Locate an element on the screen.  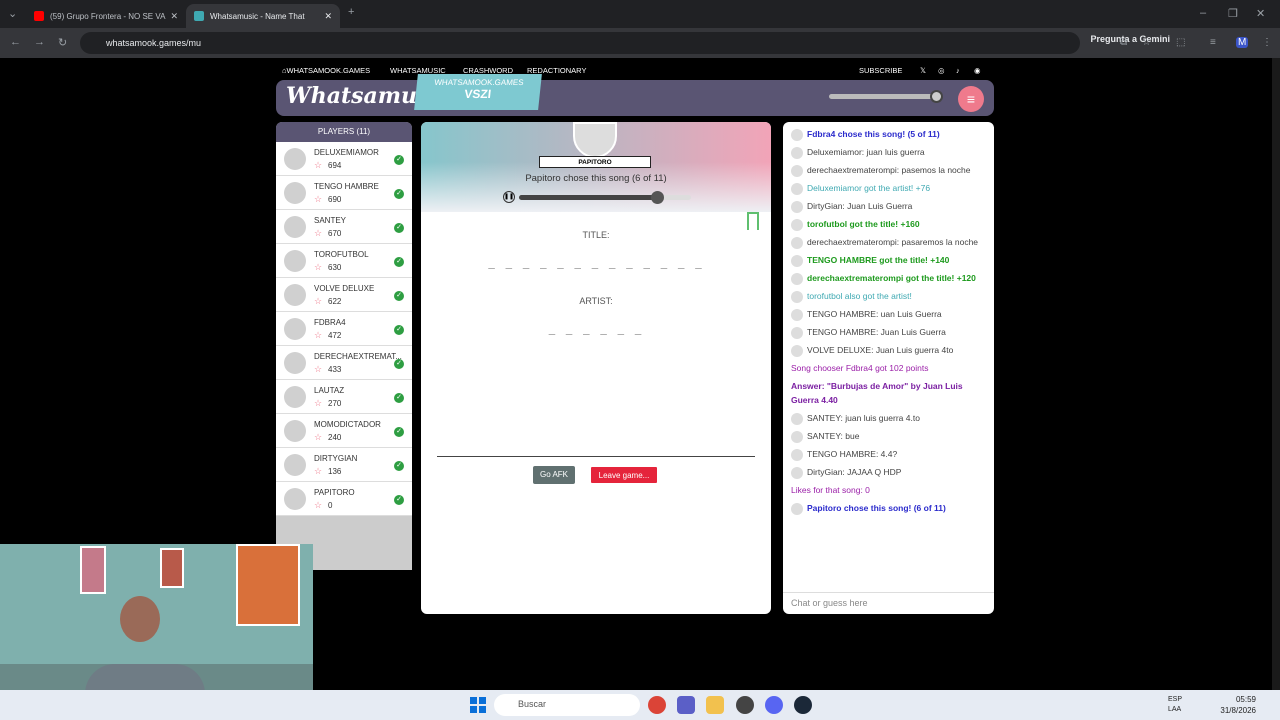
chat-message: Song chooser Fdbra4 got 102 points is located at coordinates (889, 368).